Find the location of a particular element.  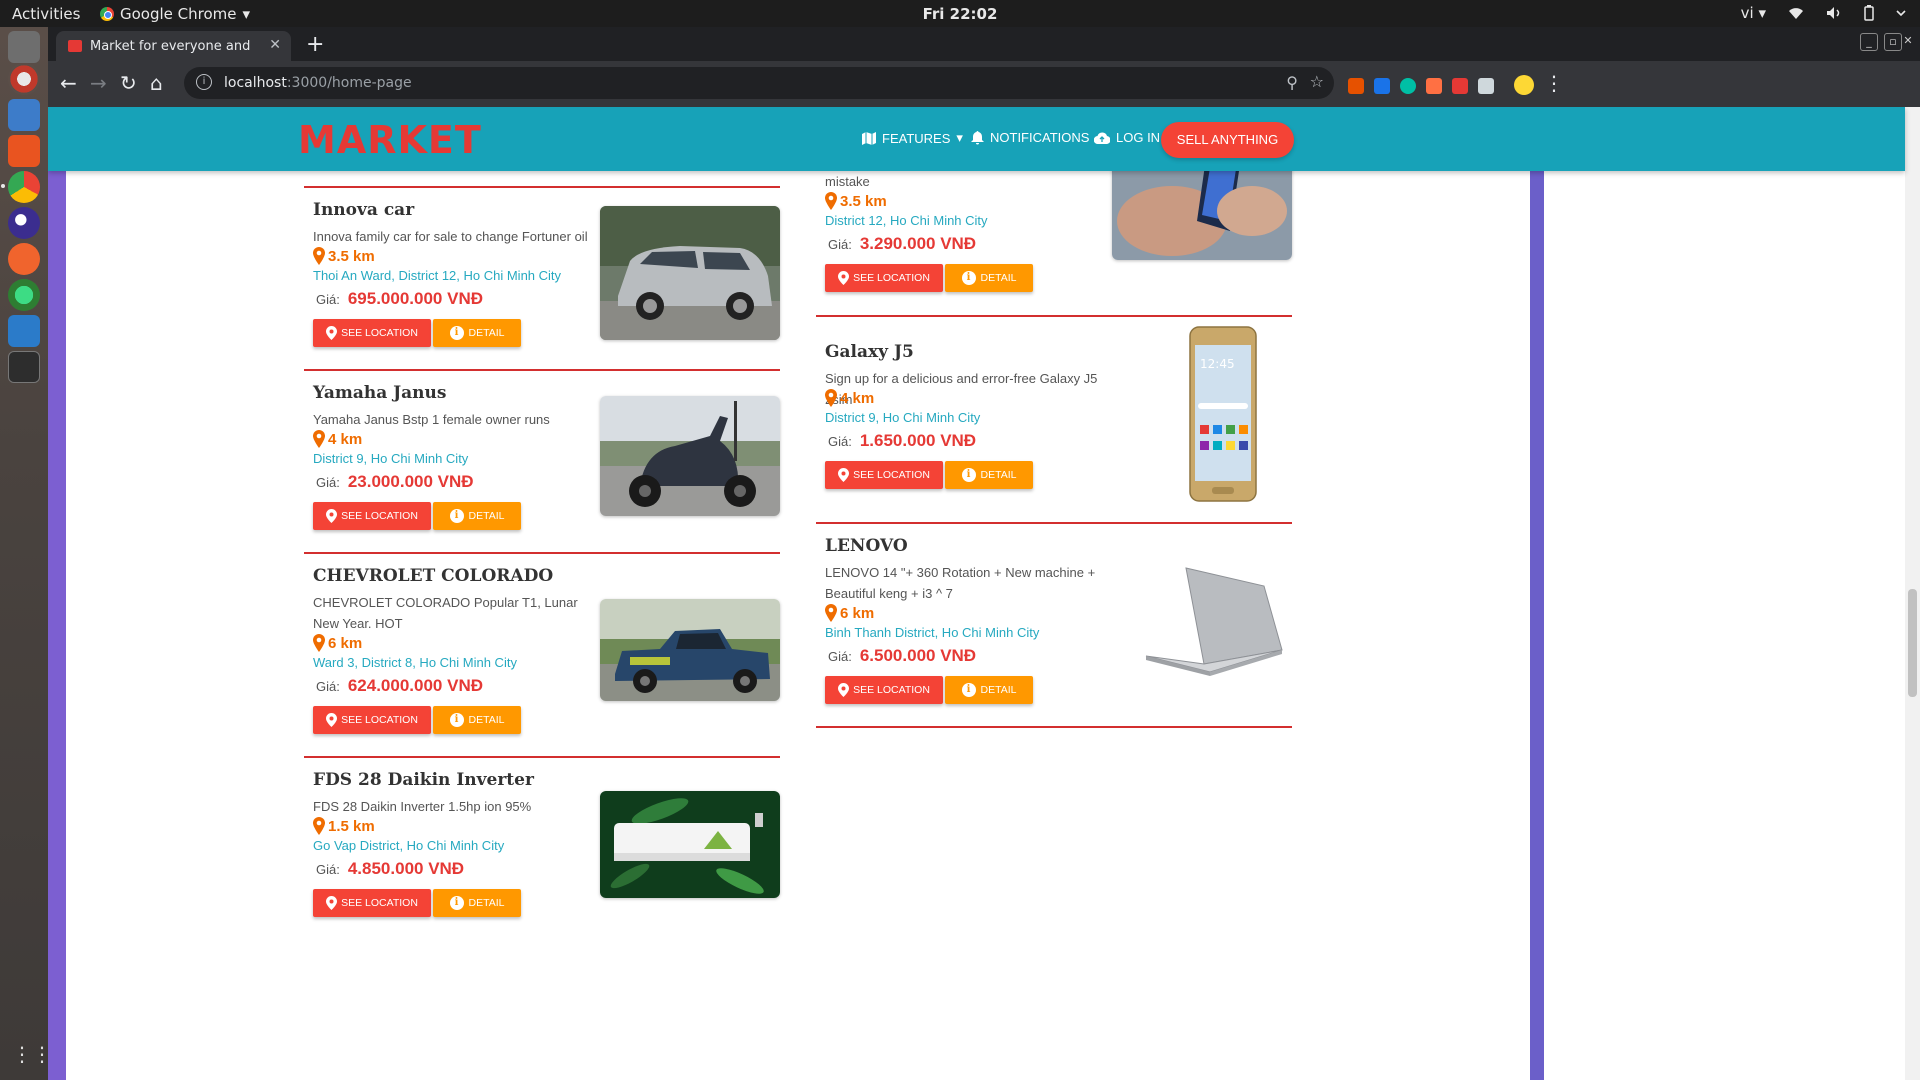

address-bar: i localhost:3000/home-page ⚲ ☆ is located at coordinates (759, 83).